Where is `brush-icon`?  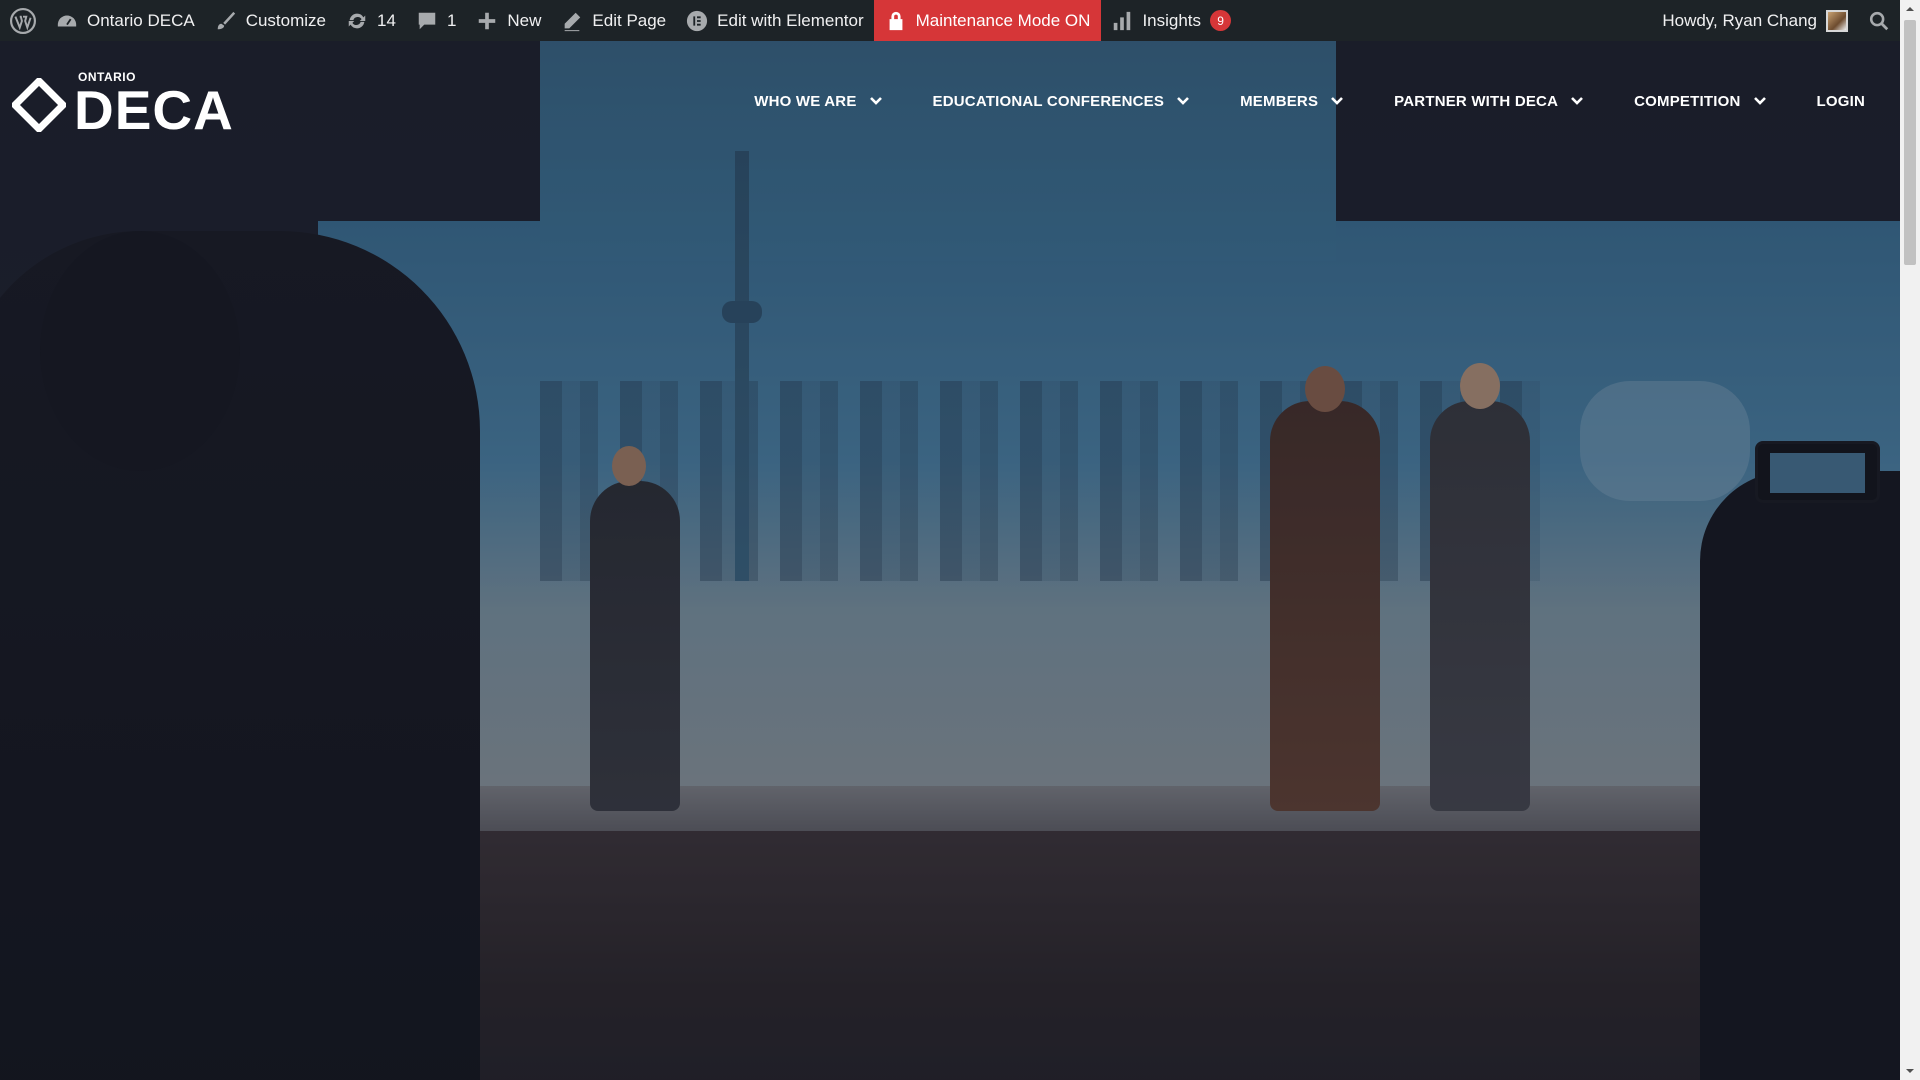 brush-icon is located at coordinates (226, 20).